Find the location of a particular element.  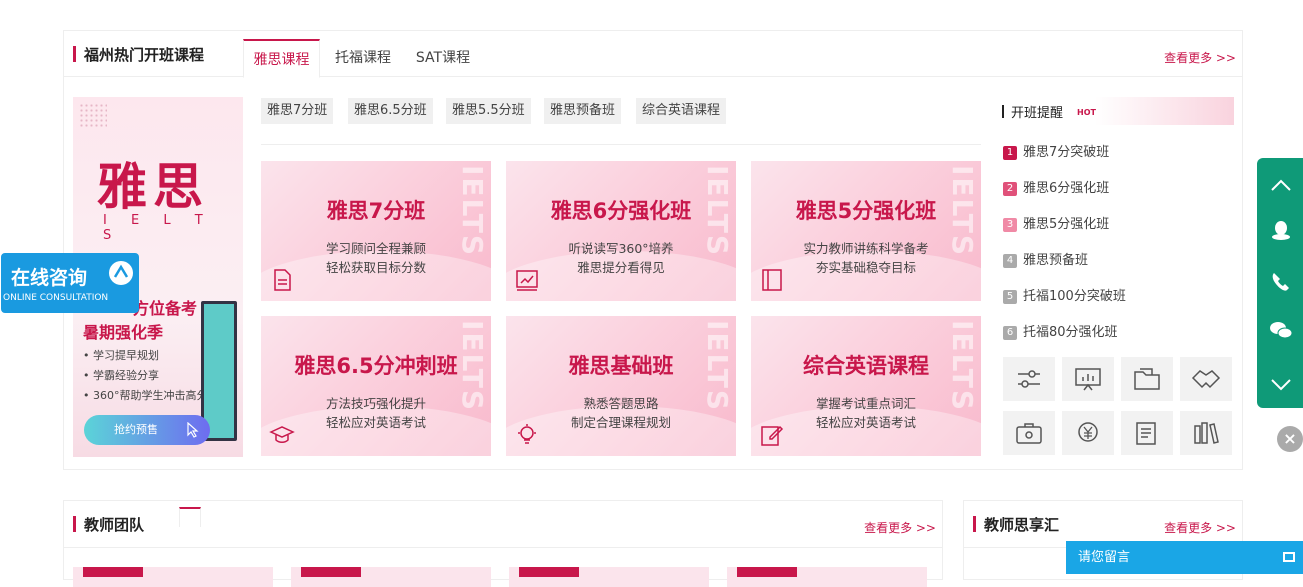

chevron-down-icon is located at coordinates (1281, 384).